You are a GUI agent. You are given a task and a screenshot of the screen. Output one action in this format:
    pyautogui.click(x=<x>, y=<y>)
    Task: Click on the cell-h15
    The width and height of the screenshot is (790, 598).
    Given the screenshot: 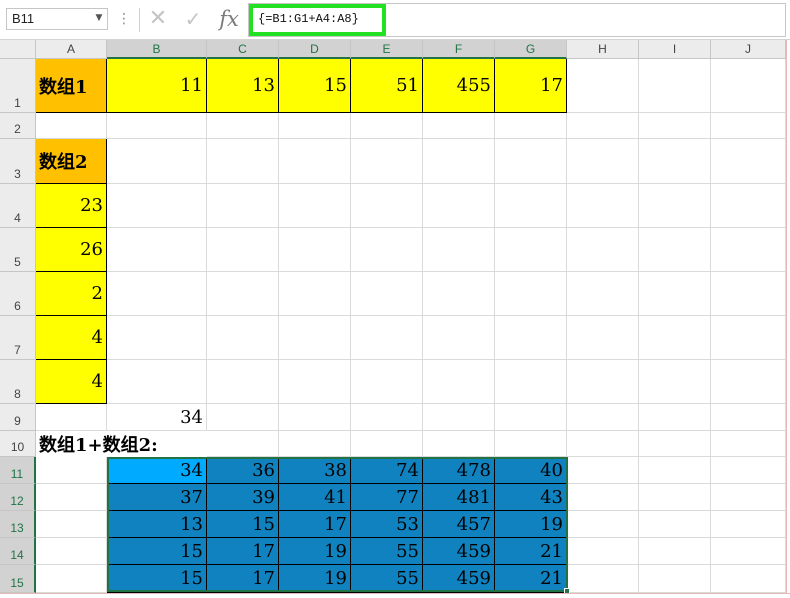 What is the action you would take?
    pyautogui.click(x=603, y=579)
    